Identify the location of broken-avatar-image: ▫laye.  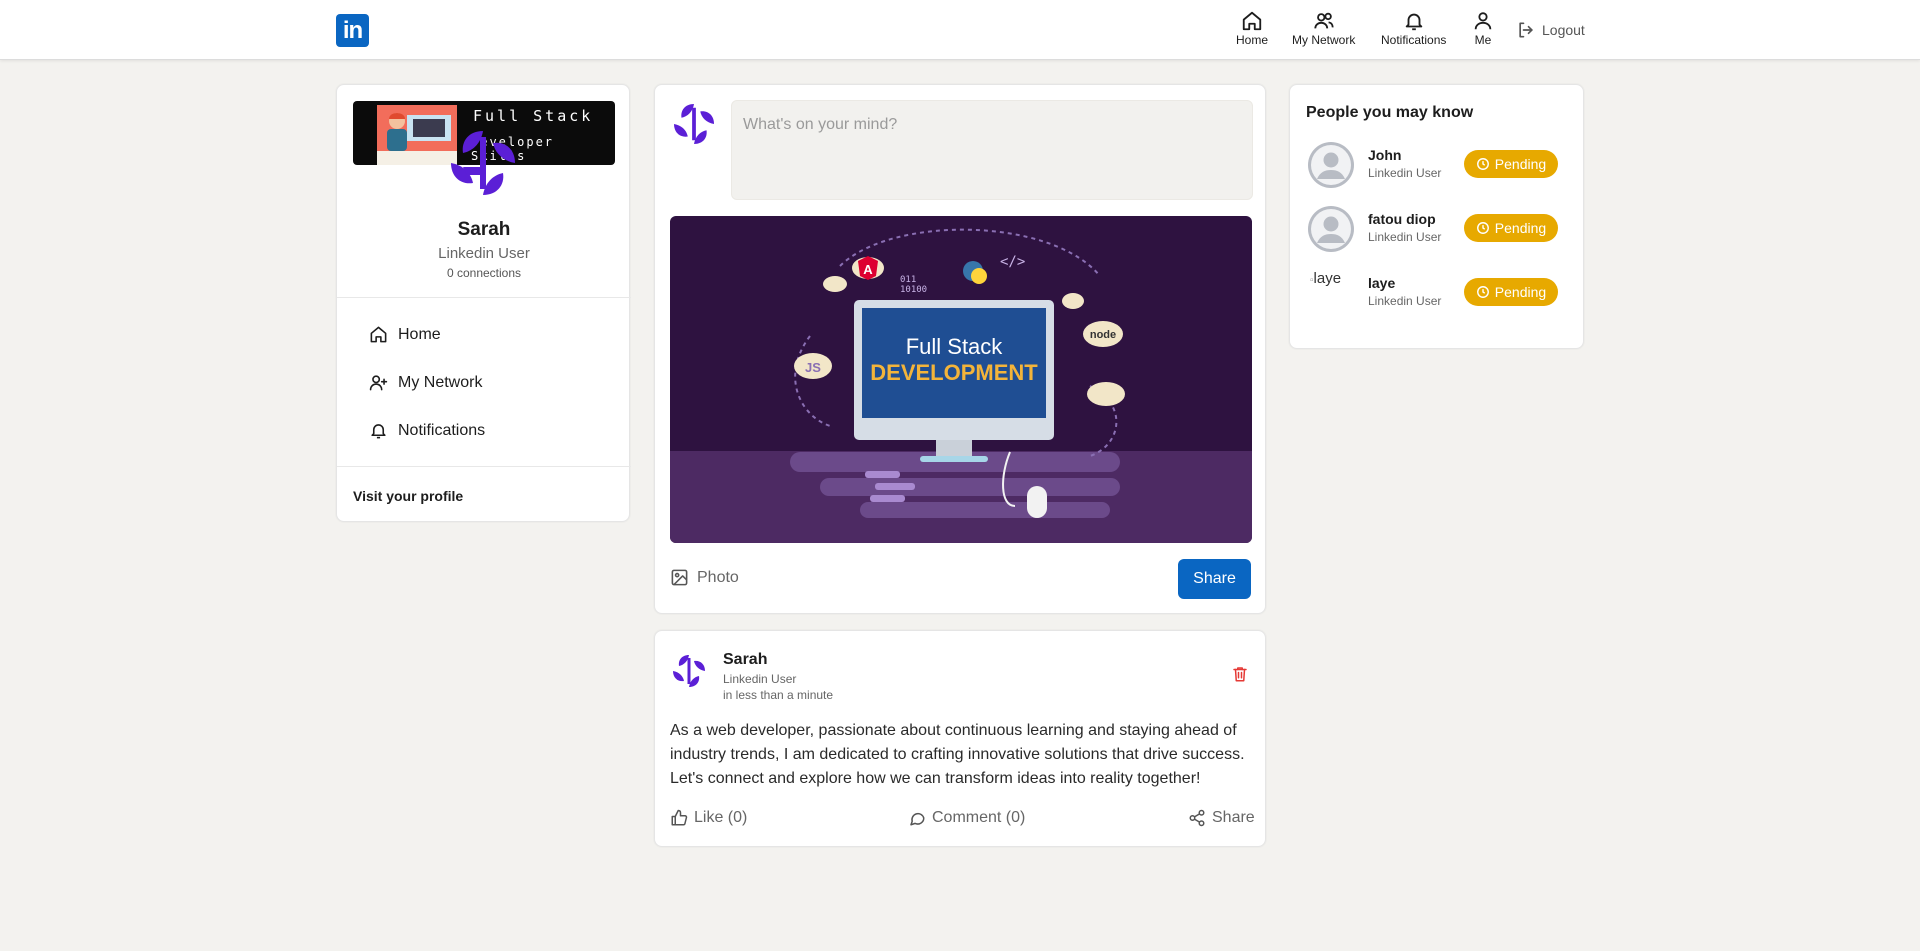
(1325, 278).